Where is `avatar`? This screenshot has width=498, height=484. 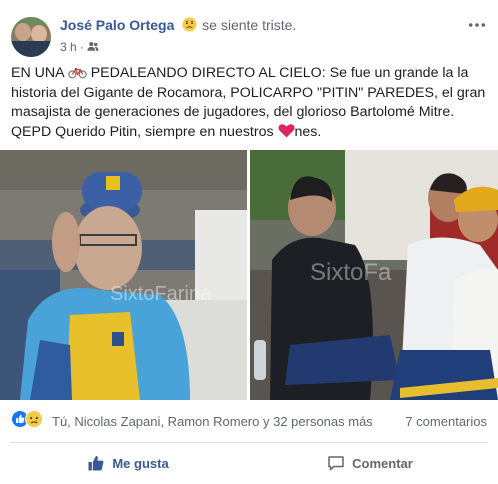
avatar is located at coordinates (31, 37).